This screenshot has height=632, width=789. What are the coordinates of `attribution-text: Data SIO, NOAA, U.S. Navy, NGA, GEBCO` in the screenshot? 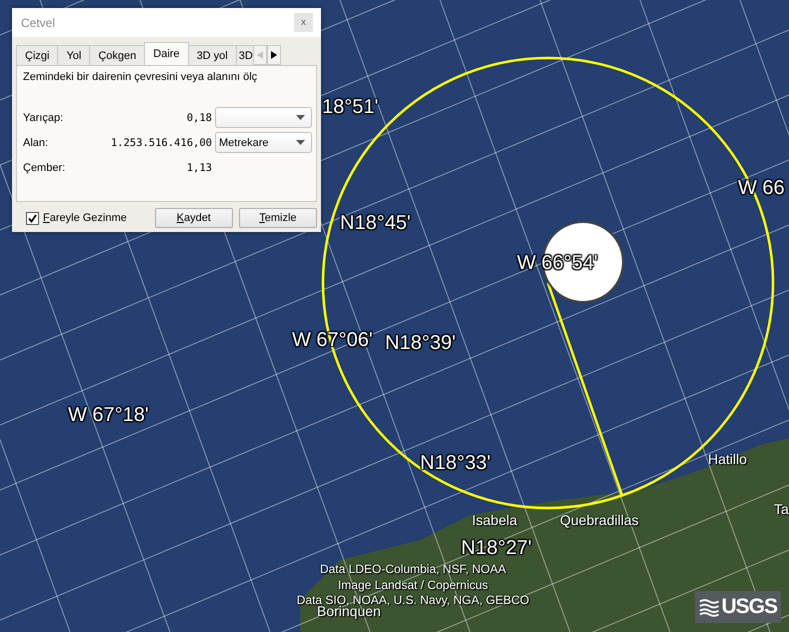 It's located at (413, 600).